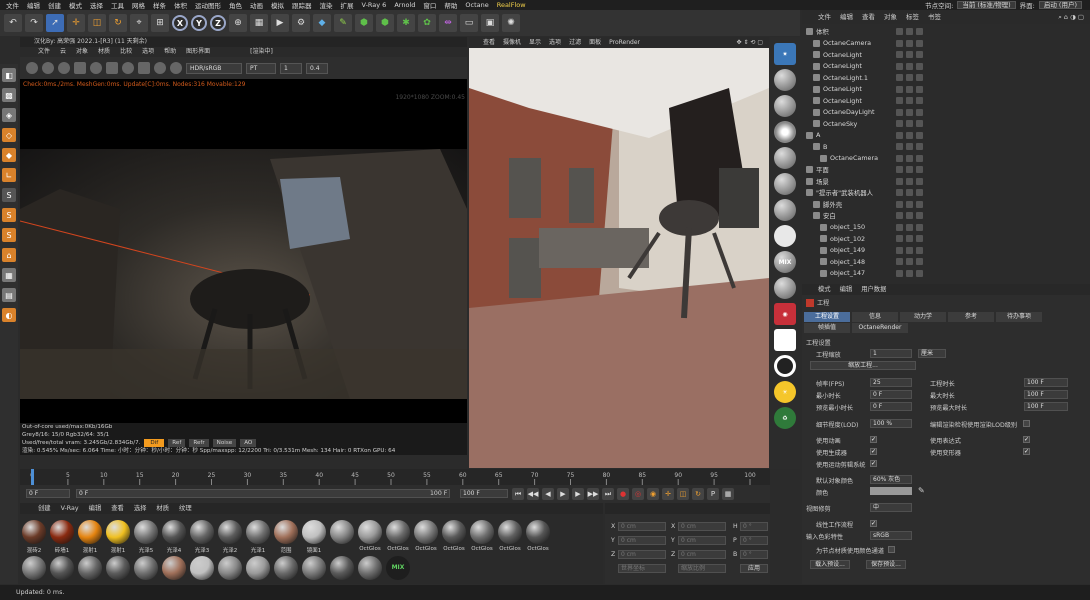  Describe the element at coordinates (322, 23) in the screenshot. I see `cube-primitive-icon: ◆` at that location.